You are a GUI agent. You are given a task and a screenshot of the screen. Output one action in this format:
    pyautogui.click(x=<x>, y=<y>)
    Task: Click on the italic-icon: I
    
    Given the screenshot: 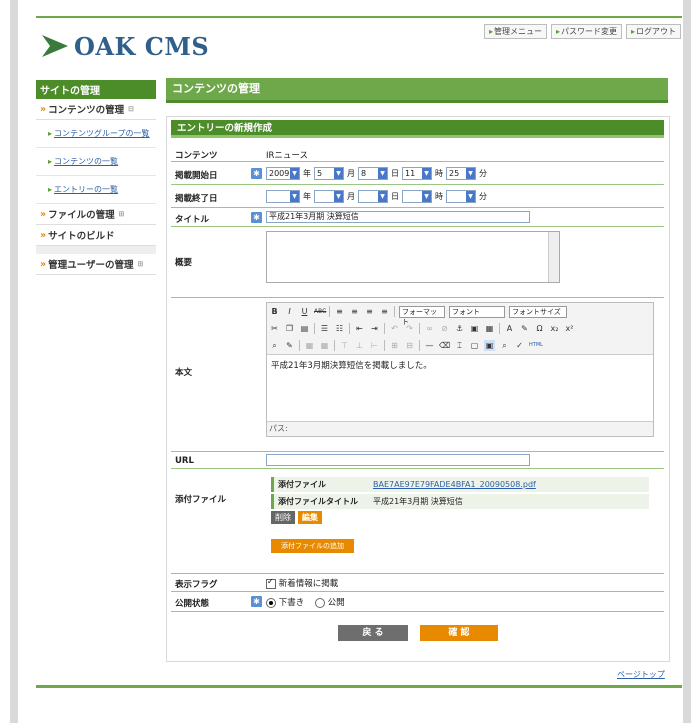 What is the action you would take?
    pyautogui.click(x=289, y=311)
    